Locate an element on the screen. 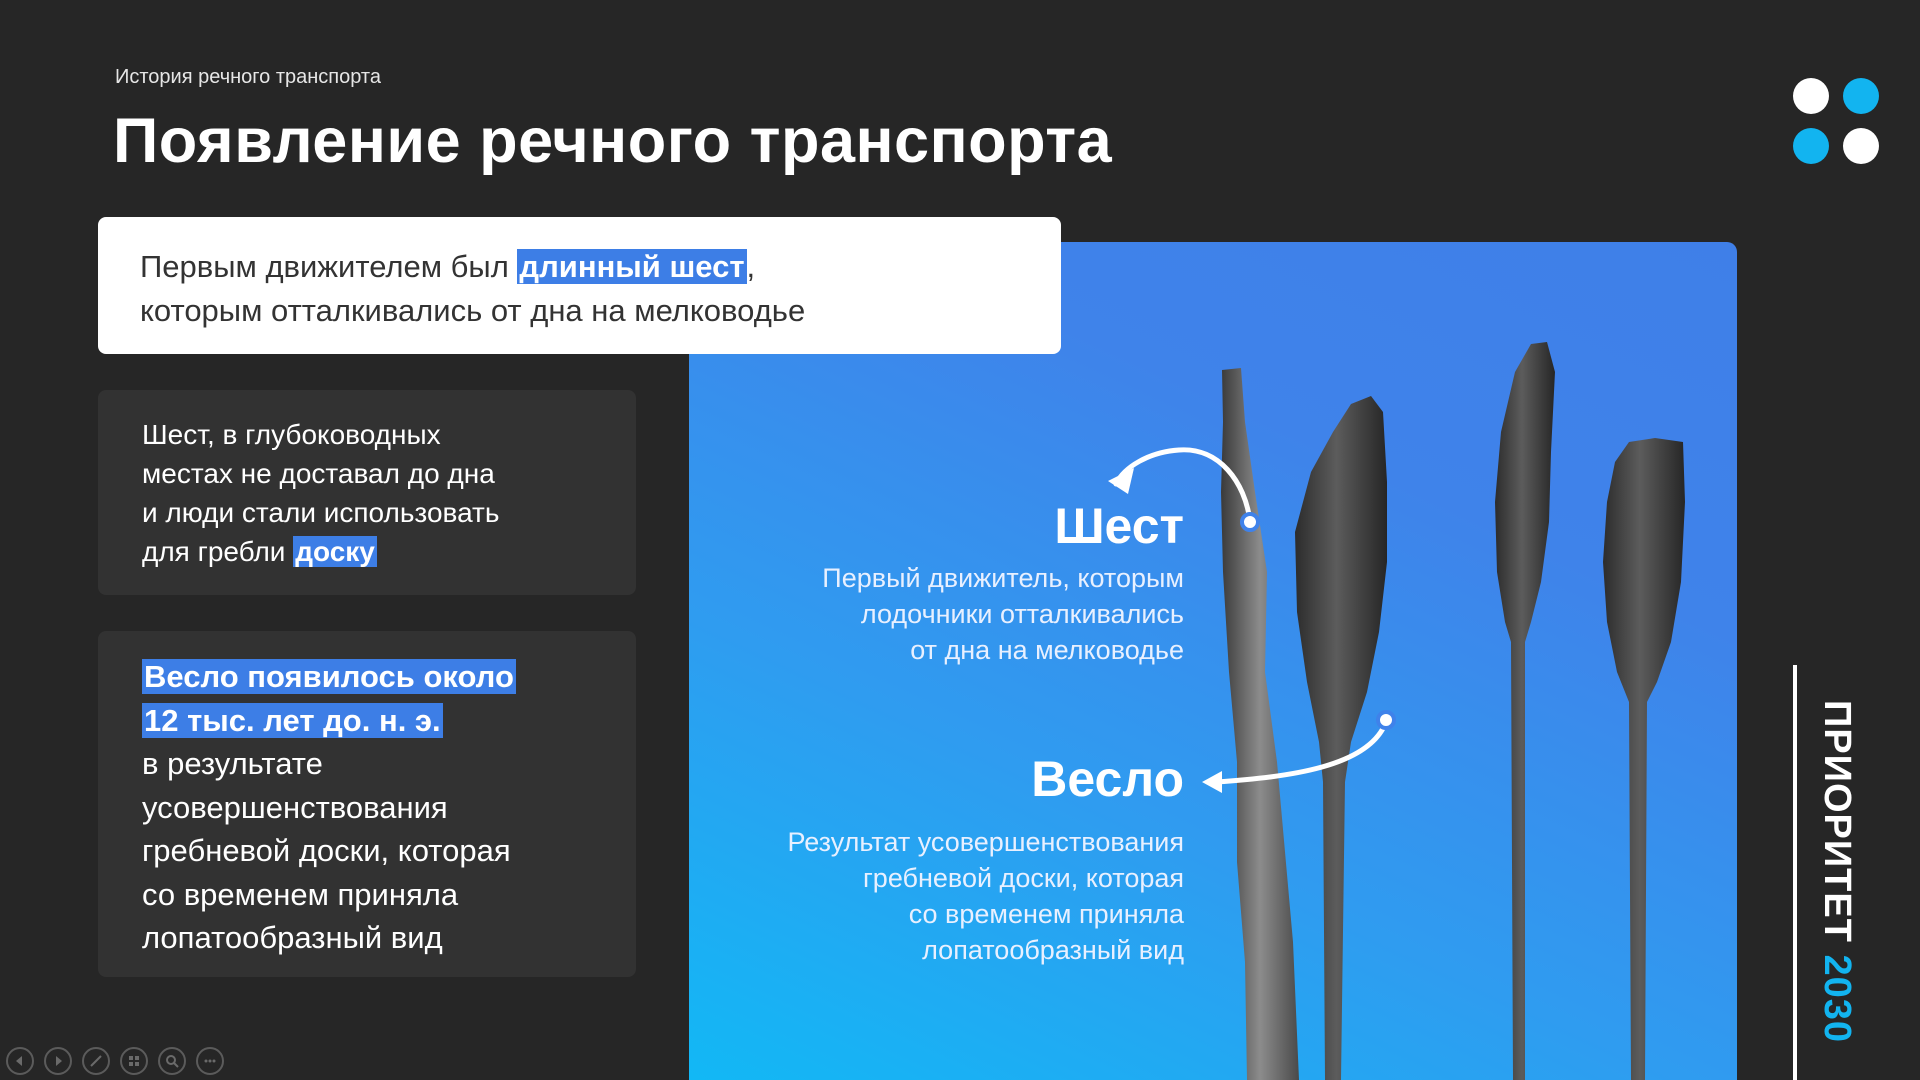 The image size is (1920, 1080). intro-text: Первым движителем был is located at coordinates (329, 266).